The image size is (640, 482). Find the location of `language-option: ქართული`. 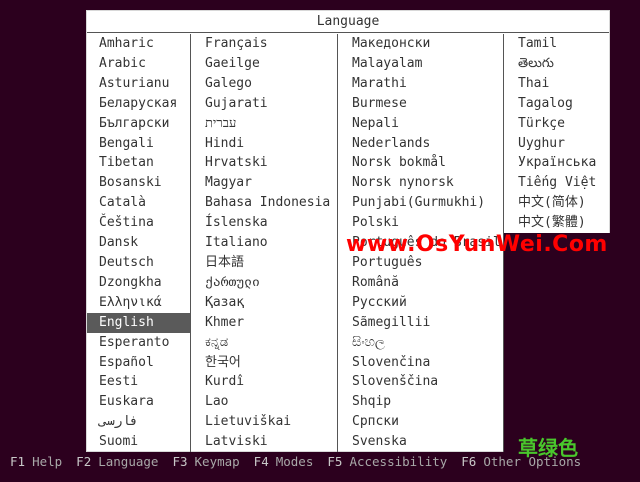

language-option: ქართული is located at coordinates (264, 283).